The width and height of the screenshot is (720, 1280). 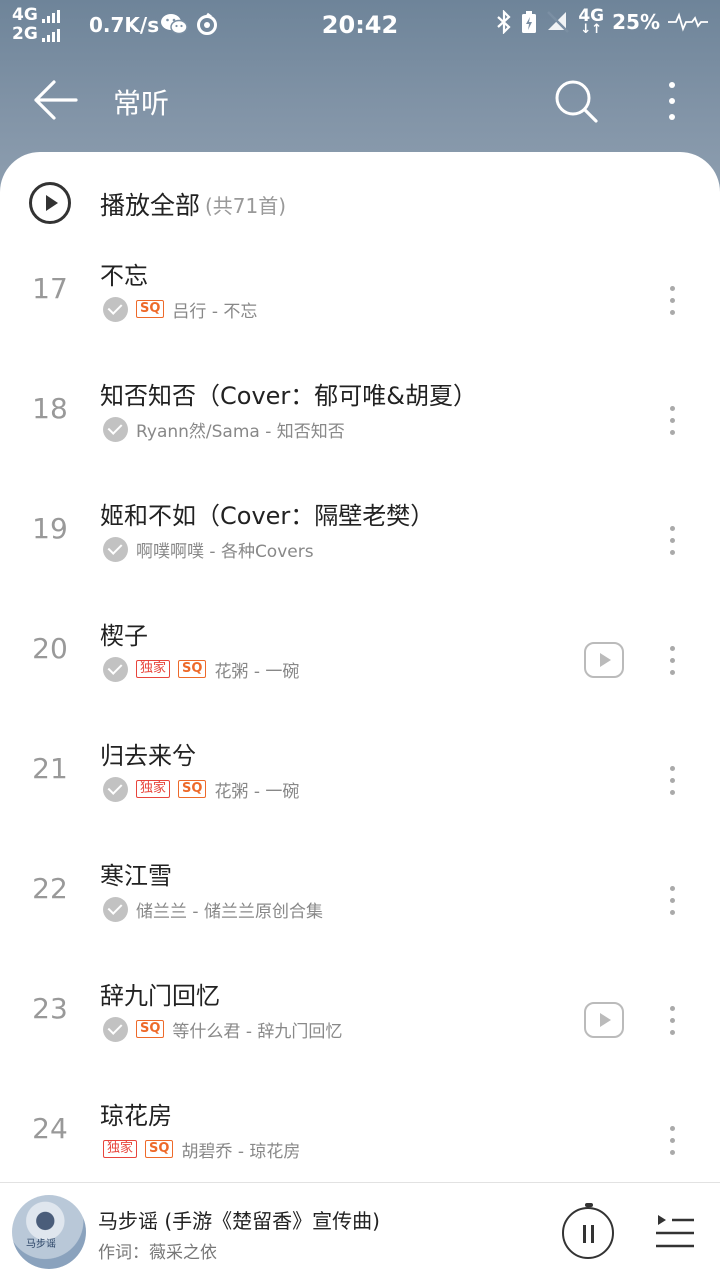 What do you see at coordinates (50, 1128) in the screenshot?
I see `song-index: 24` at bounding box center [50, 1128].